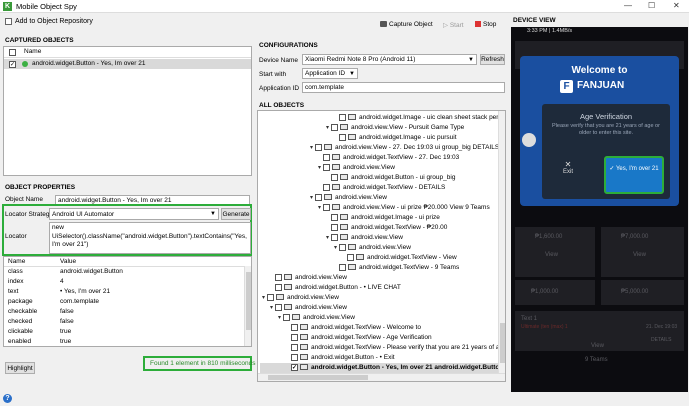  Describe the element at coordinates (49, 22) in the screenshot. I see `add-to-repository-button: Add to Object Repository` at that location.